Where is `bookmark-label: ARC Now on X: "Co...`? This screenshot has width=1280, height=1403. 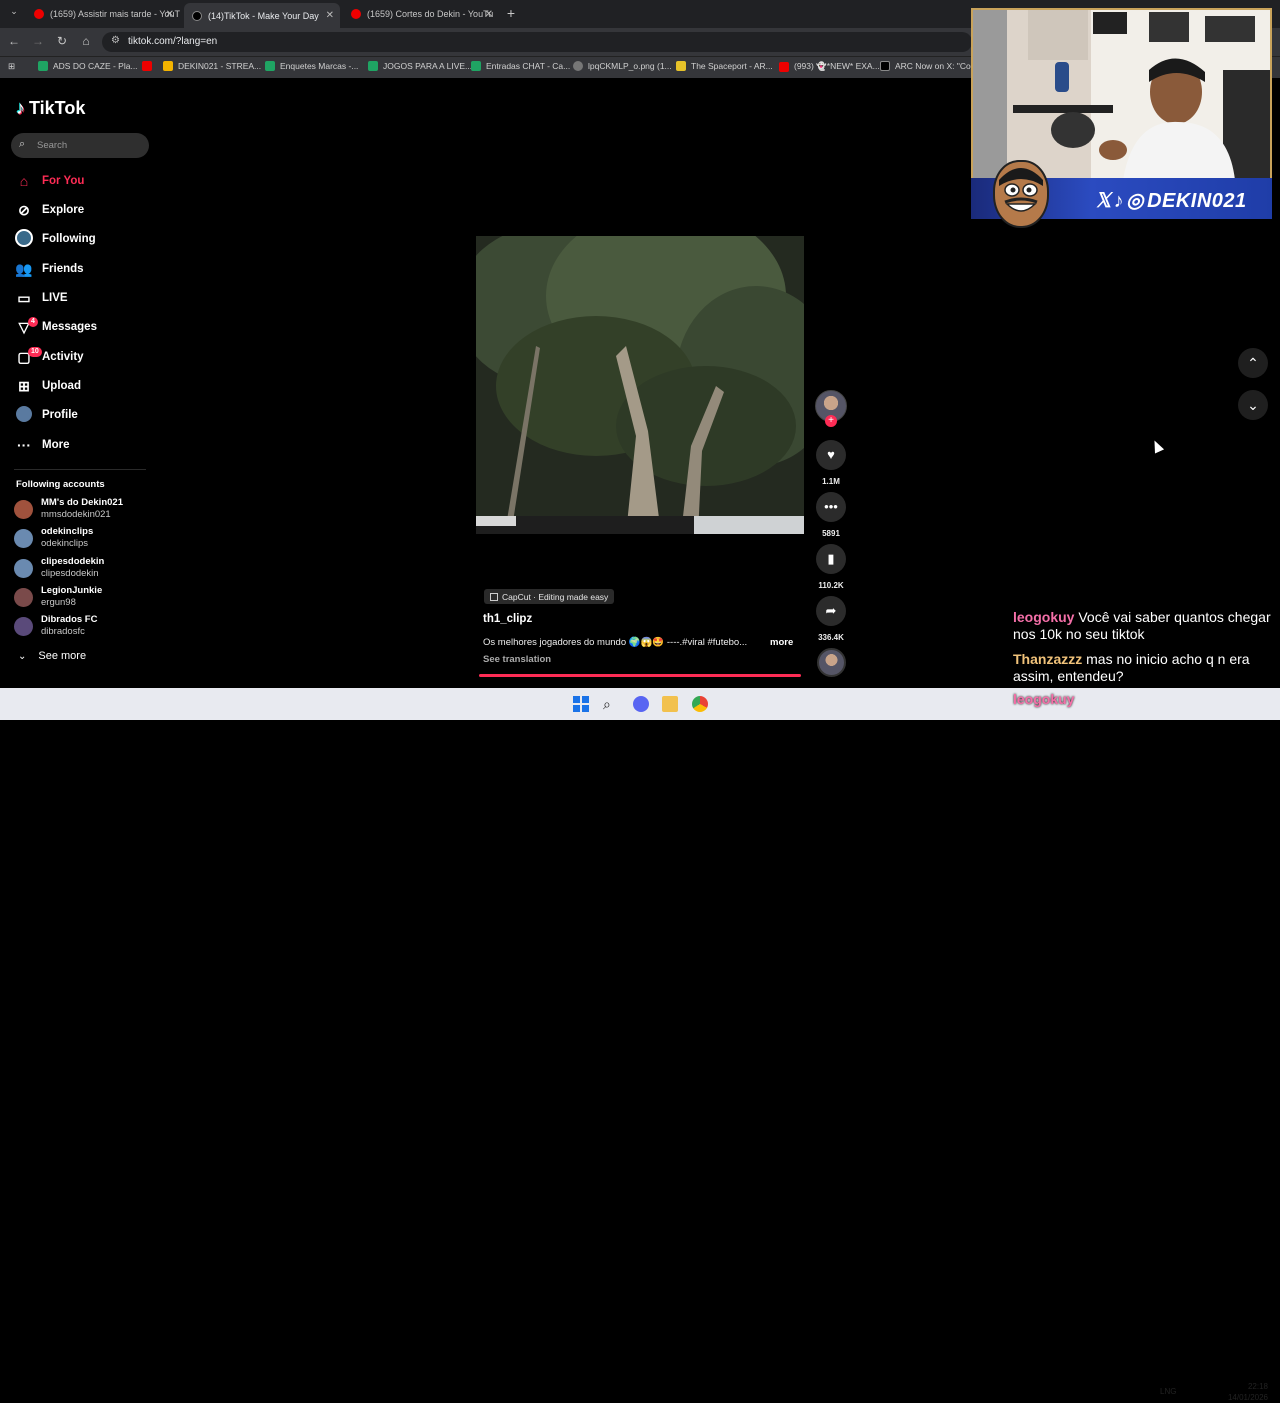
bookmark-label: ARC Now on X: "Co... is located at coordinates (936, 66).